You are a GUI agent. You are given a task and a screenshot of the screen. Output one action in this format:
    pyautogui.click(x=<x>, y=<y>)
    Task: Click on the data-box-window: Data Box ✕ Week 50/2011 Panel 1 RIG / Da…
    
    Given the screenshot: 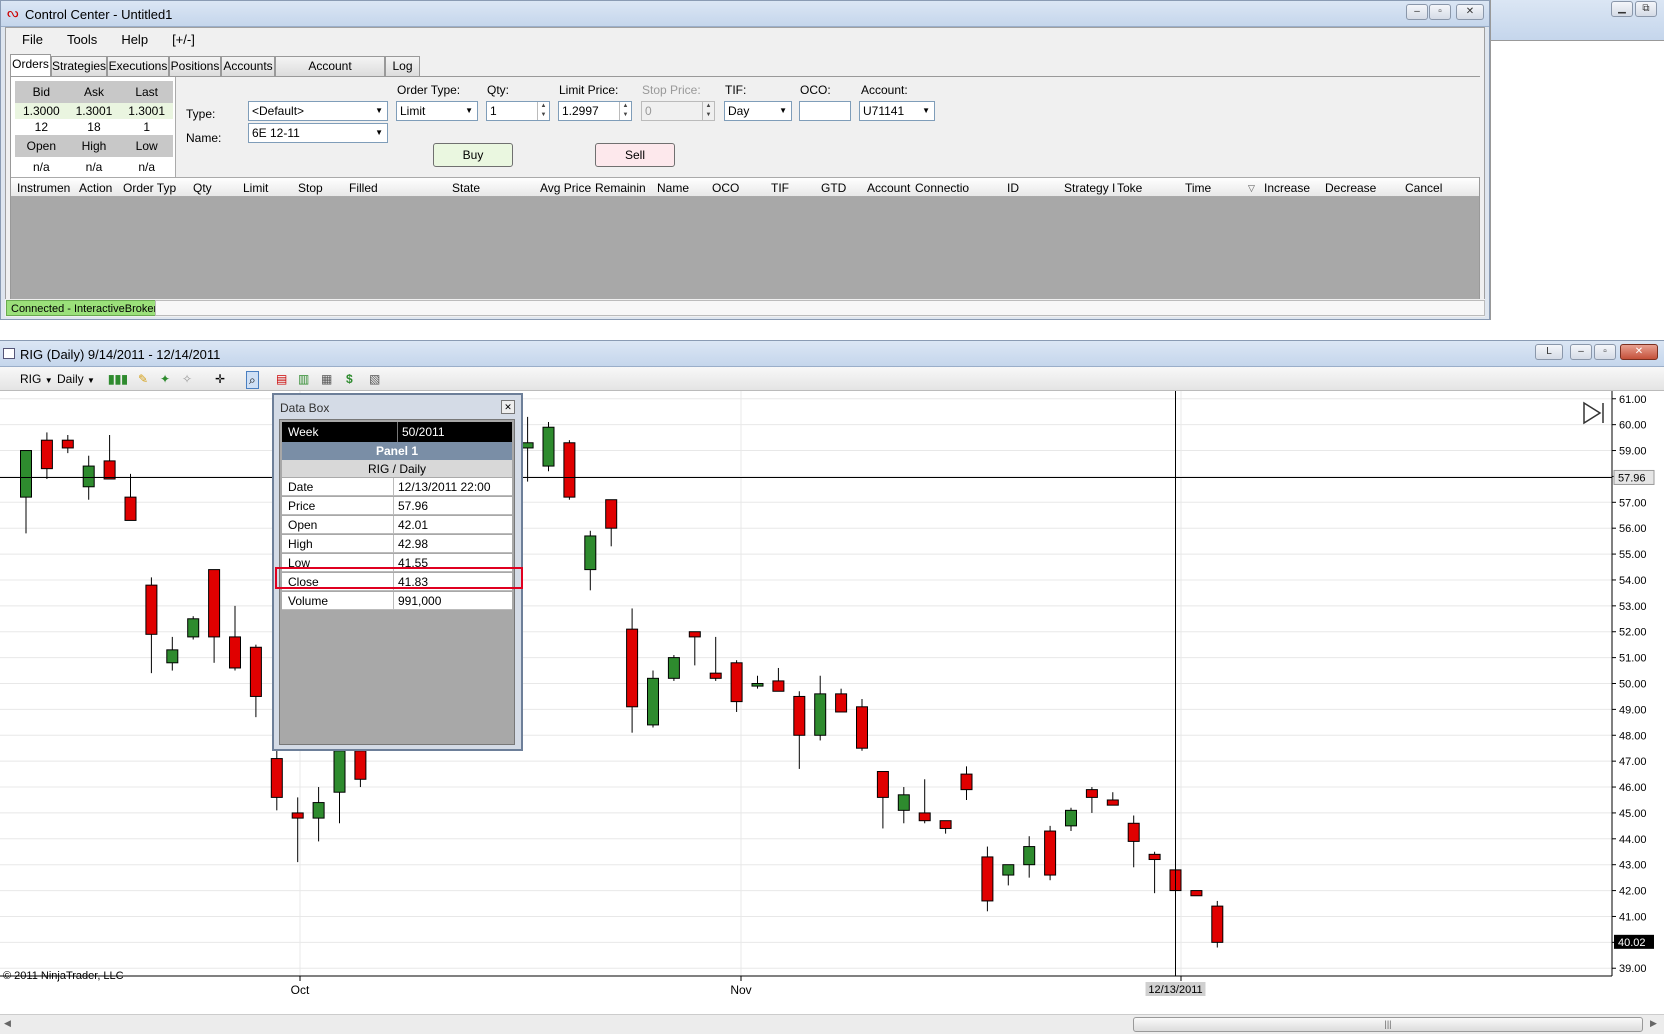 What is the action you would take?
    pyautogui.click(x=397, y=572)
    